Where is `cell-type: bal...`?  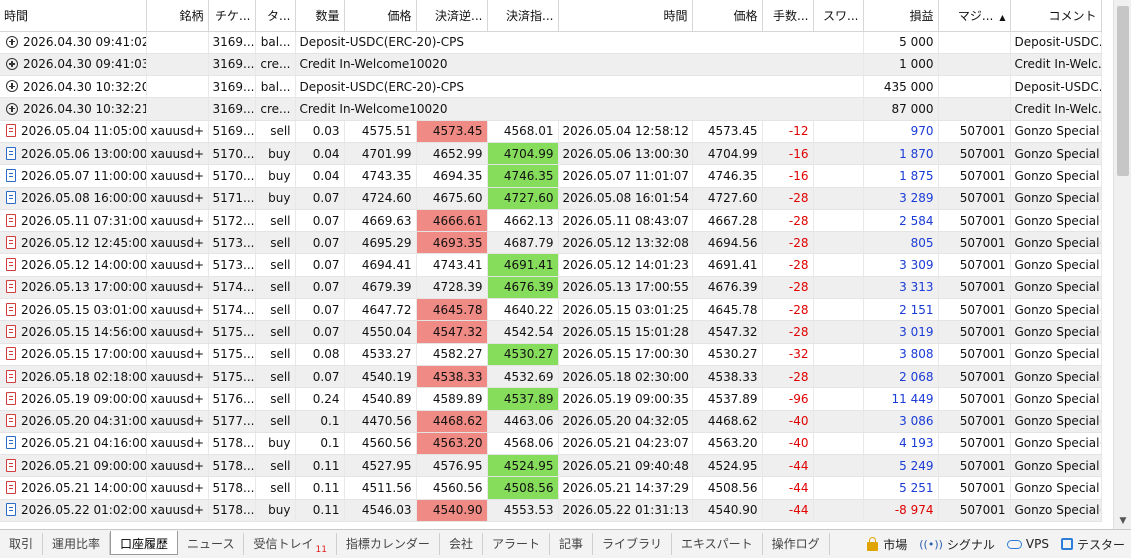
cell-type: bal... is located at coordinates (275, 42).